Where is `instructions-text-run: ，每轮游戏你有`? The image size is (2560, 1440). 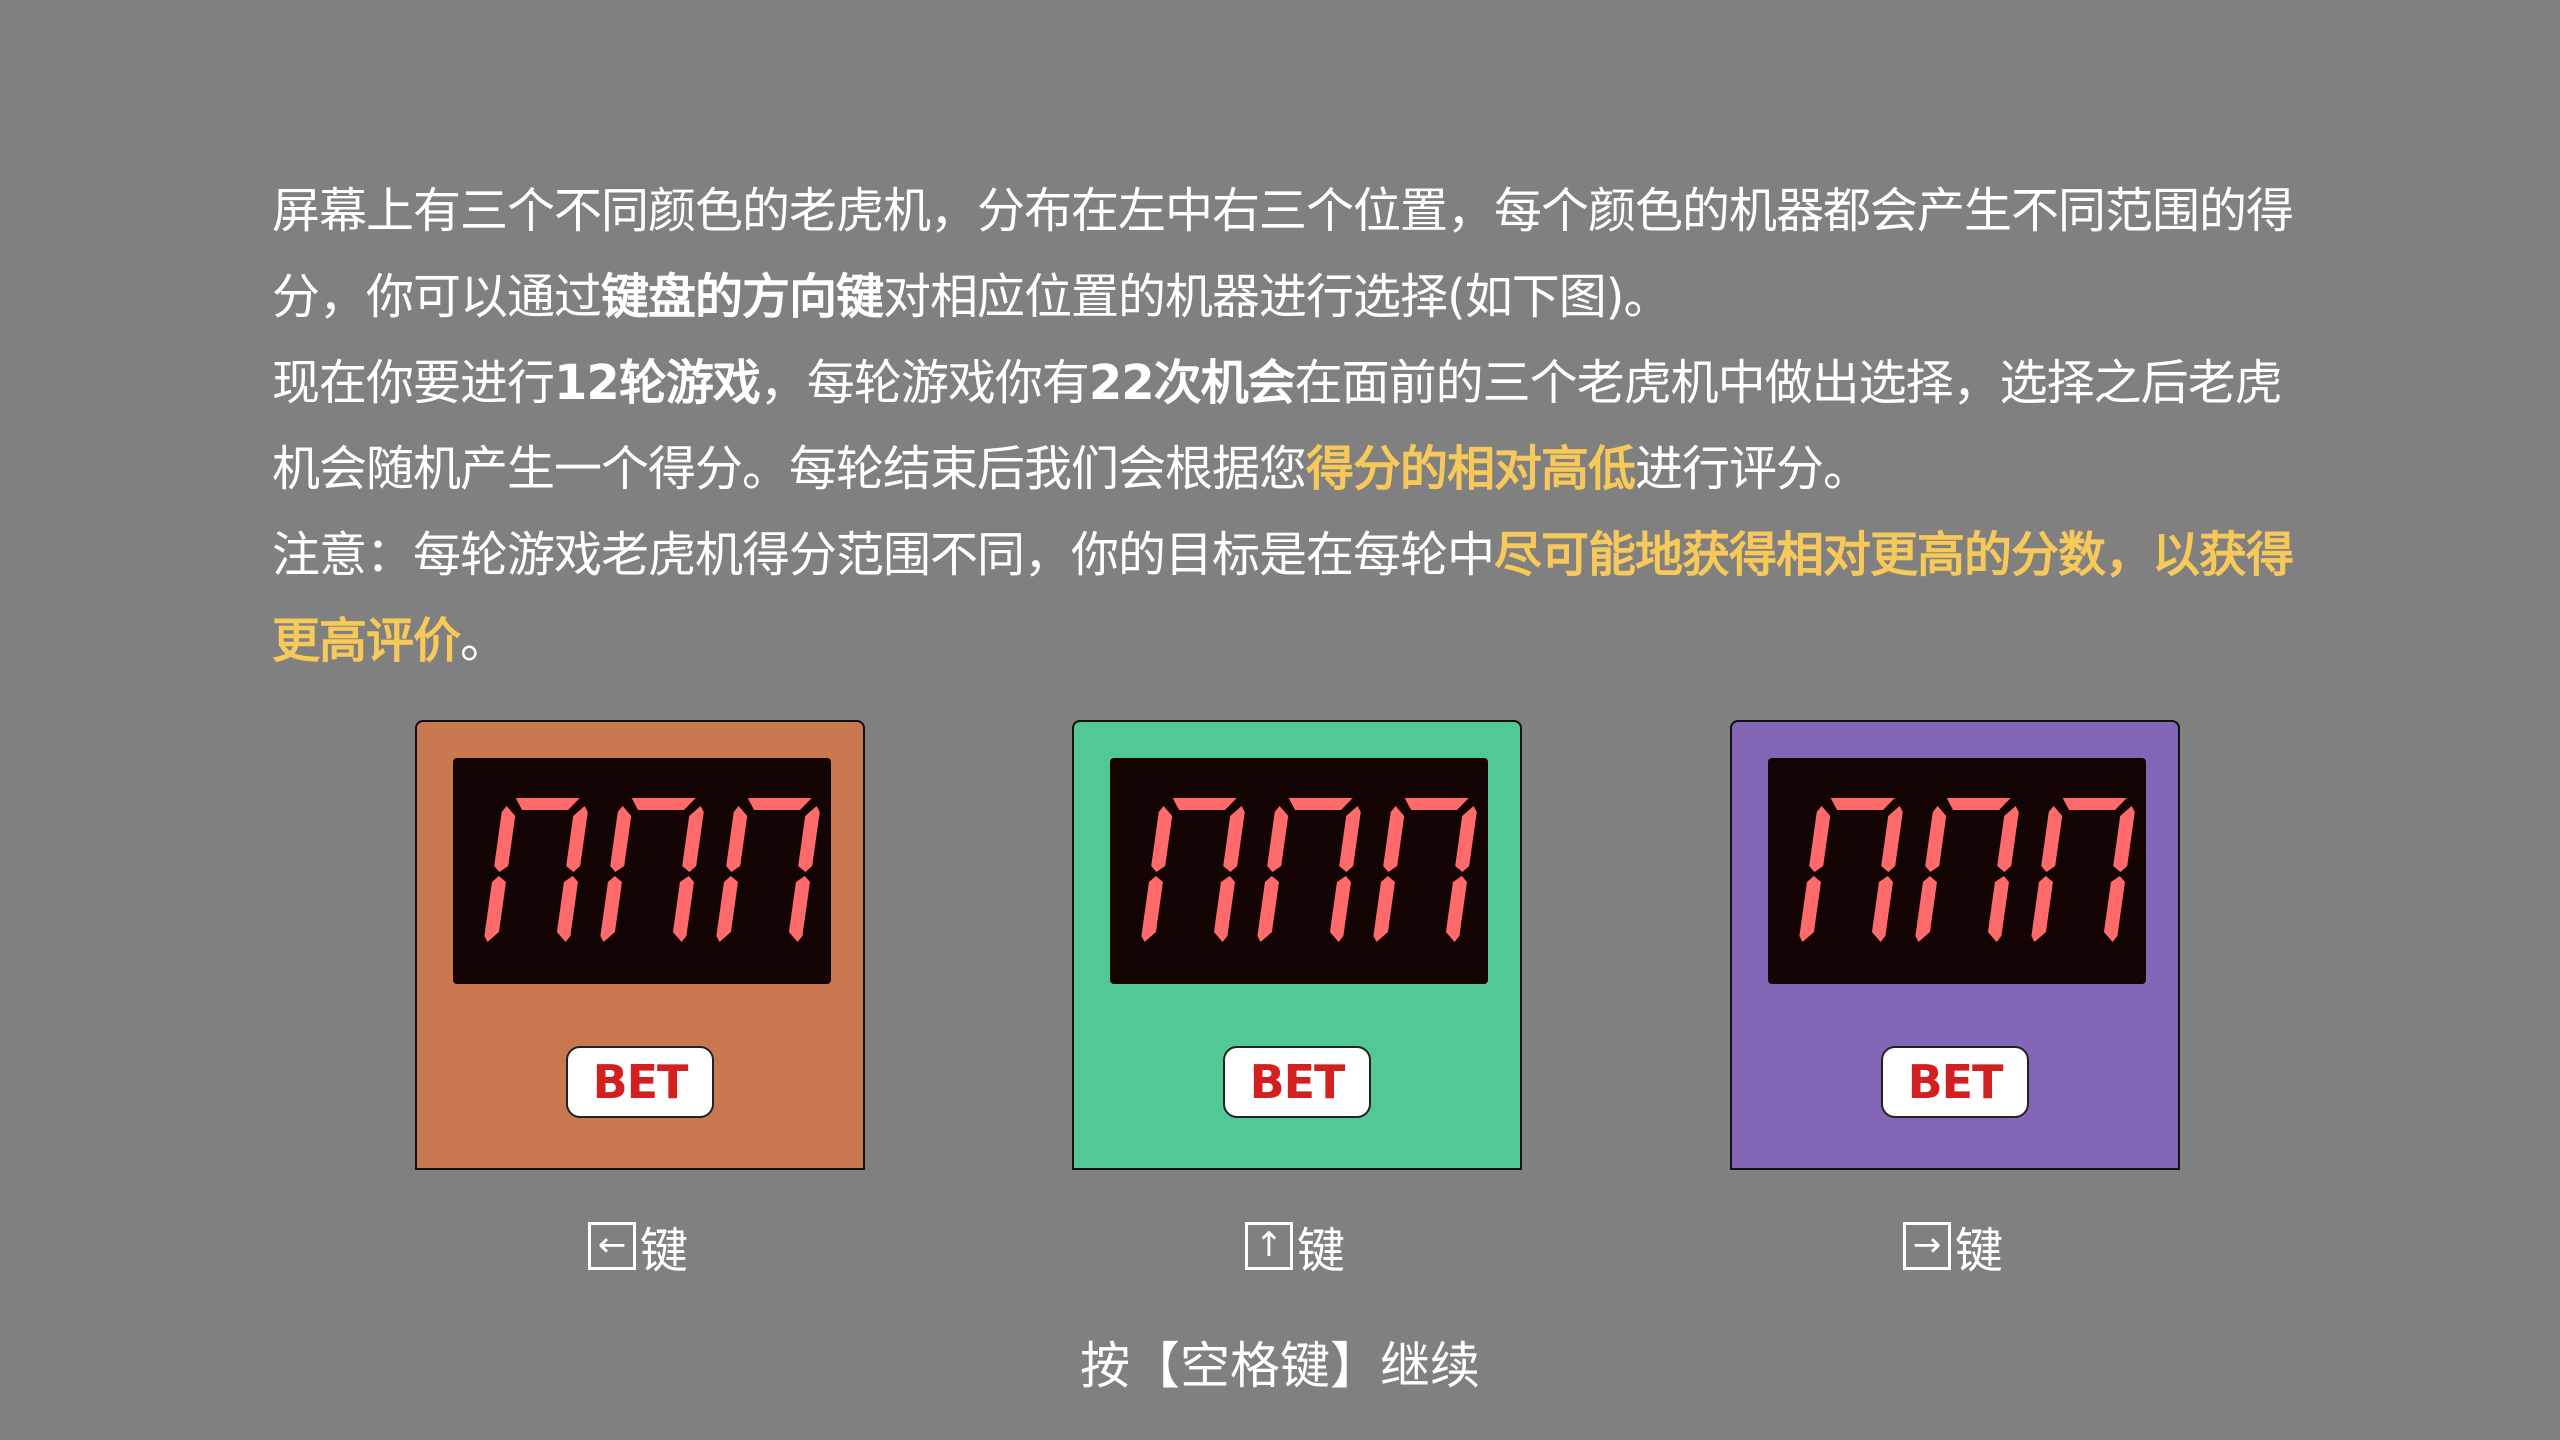 instructions-text-run: ，每轮游戏你有 is located at coordinates (924, 383).